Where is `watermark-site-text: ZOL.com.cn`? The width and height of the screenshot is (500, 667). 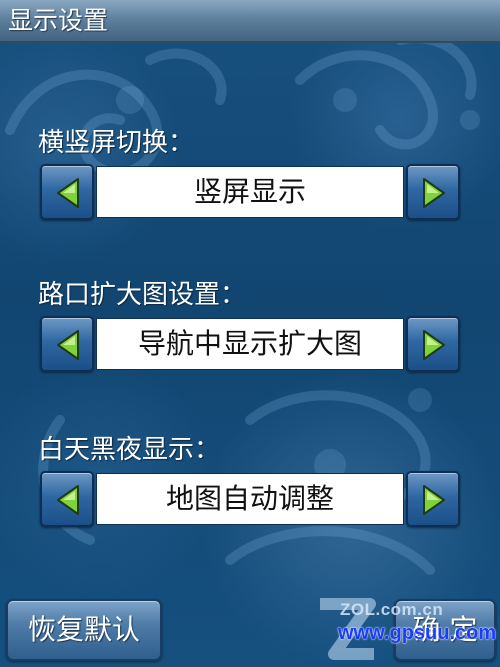
watermark-site-text: ZOL.com.cn is located at coordinates (392, 609).